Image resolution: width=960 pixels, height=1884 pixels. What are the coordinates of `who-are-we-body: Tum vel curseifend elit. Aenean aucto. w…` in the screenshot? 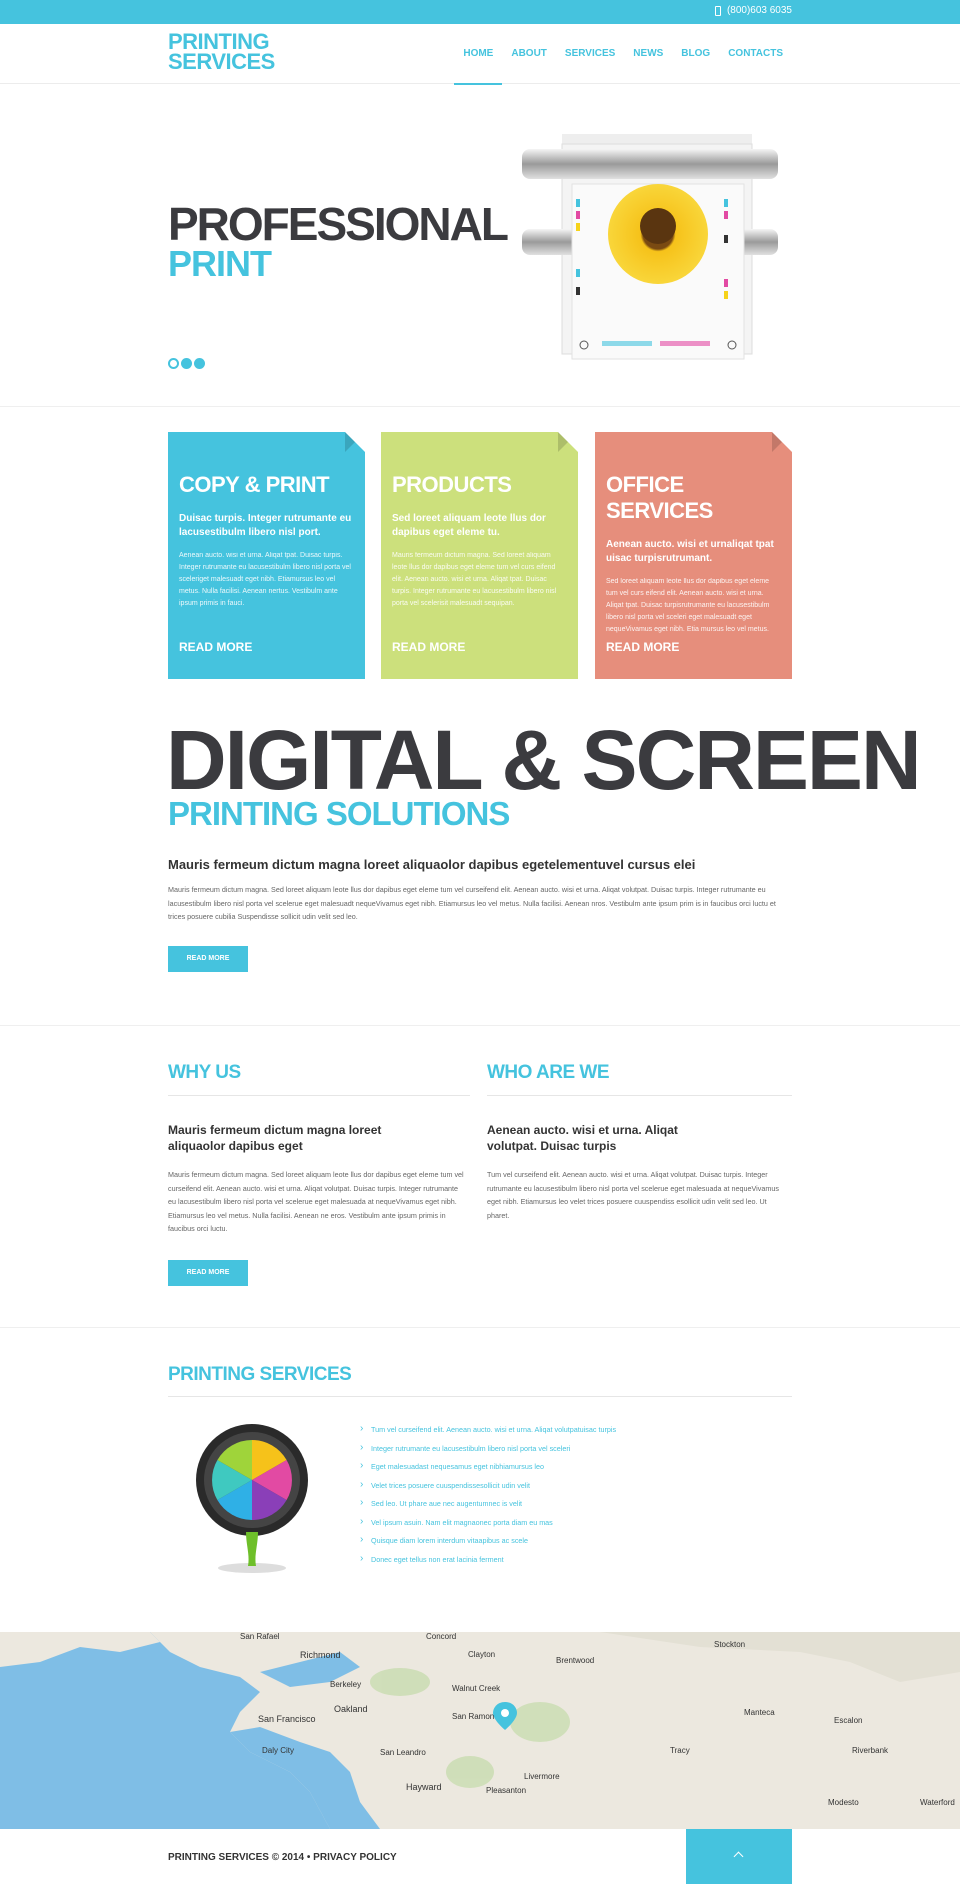 It's located at (633, 1195).